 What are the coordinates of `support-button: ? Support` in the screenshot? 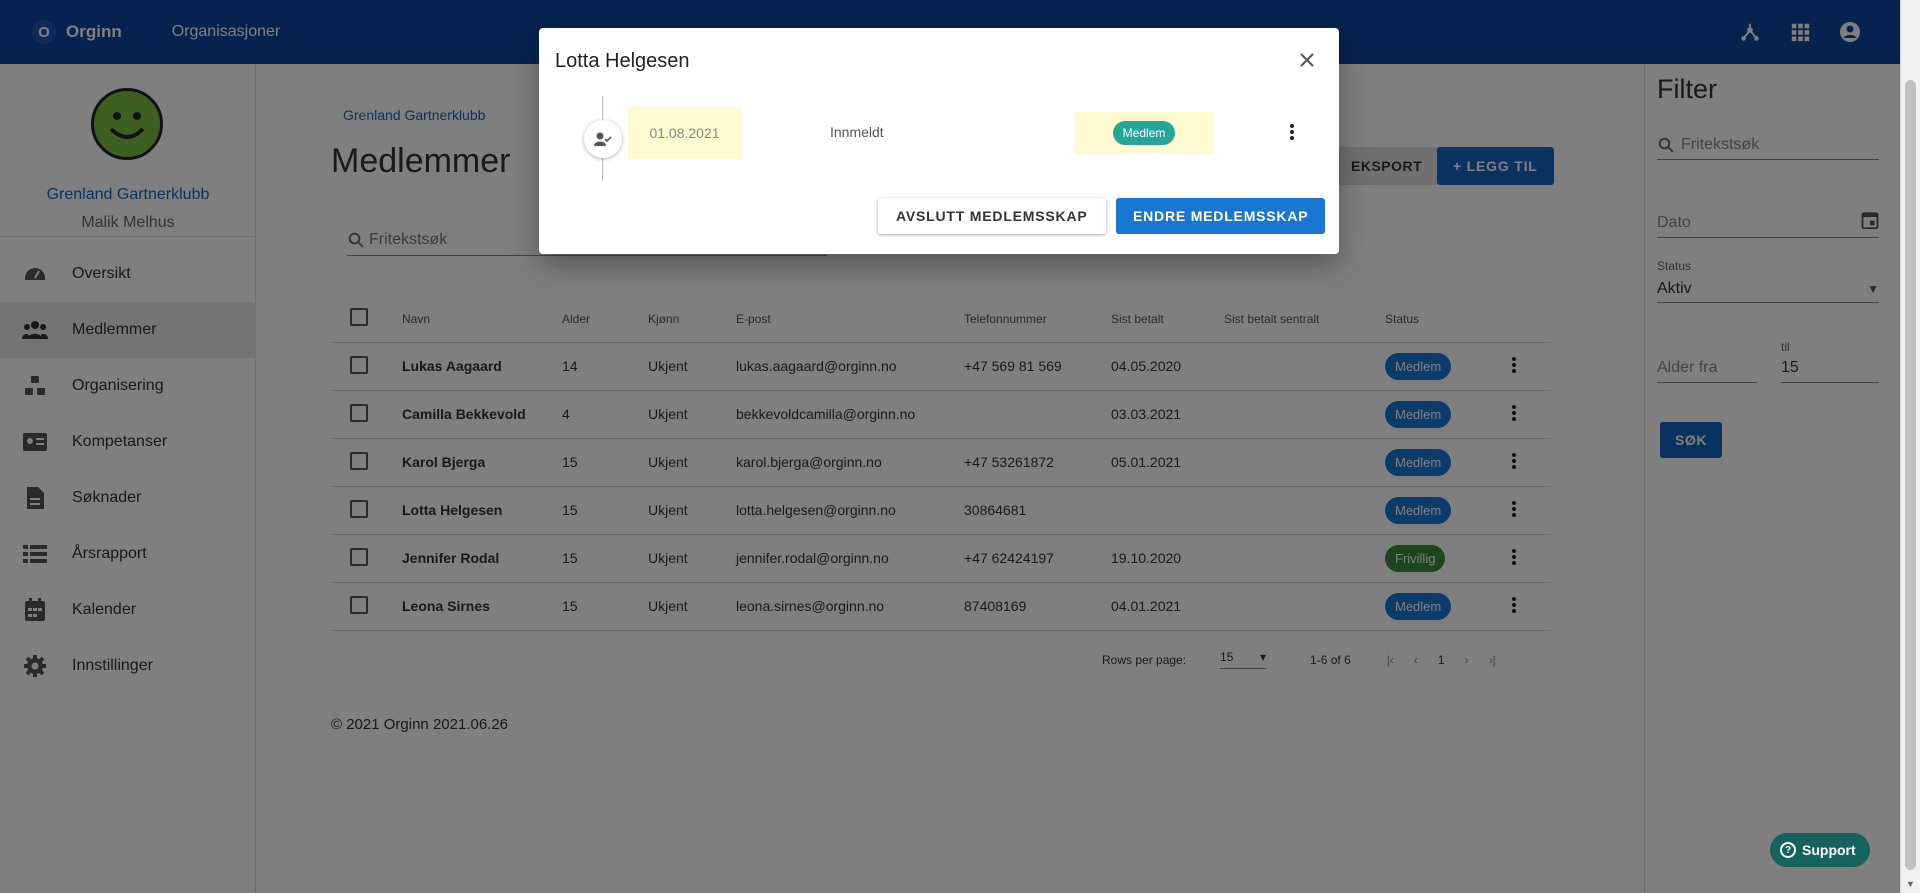 It's located at (1820, 850).